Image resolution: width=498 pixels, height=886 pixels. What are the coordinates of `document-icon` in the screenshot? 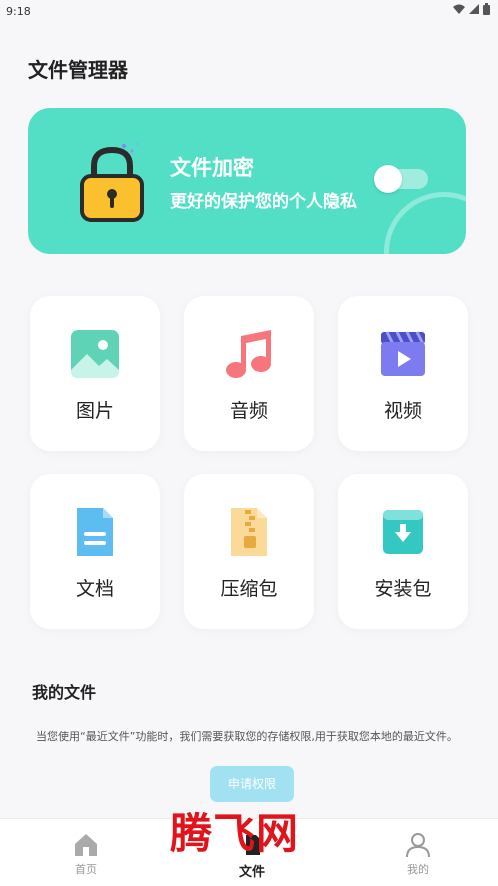 It's located at (95, 532).